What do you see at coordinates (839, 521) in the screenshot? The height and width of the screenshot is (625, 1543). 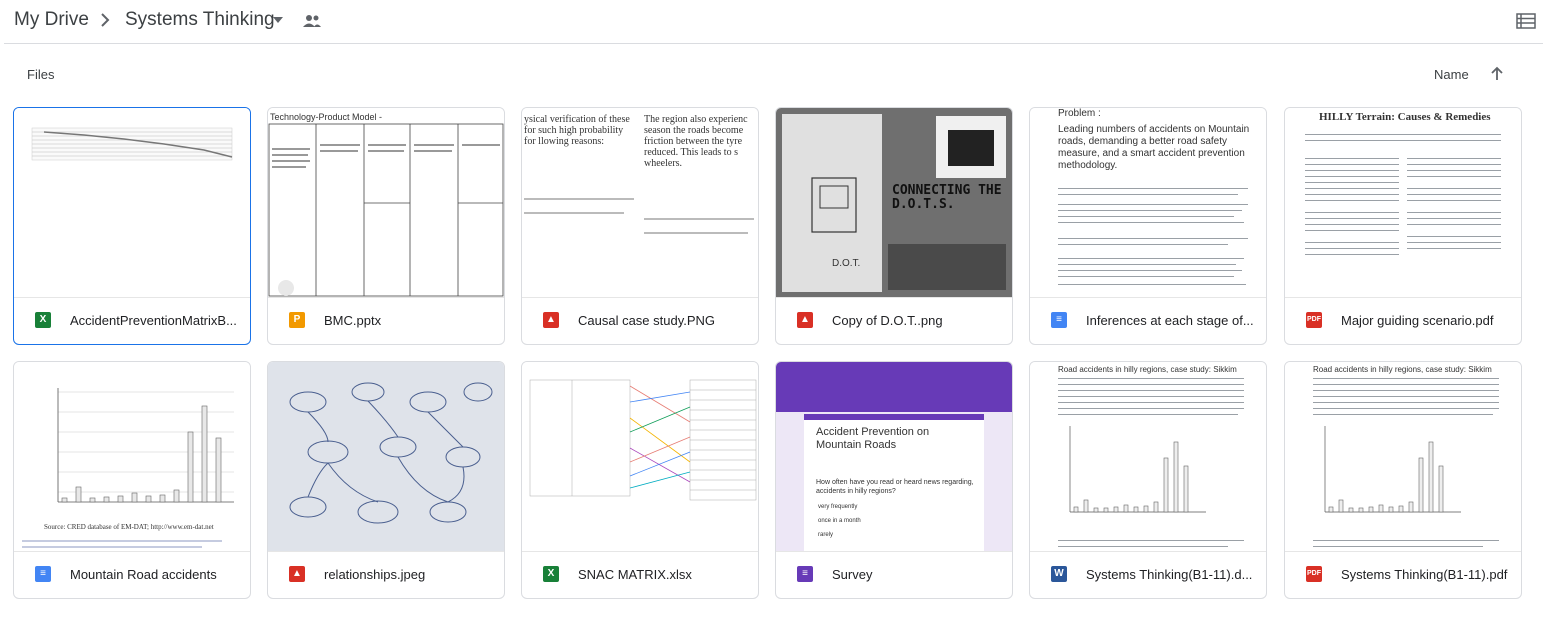 I see `thumb-survey-option: once in a month` at bounding box center [839, 521].